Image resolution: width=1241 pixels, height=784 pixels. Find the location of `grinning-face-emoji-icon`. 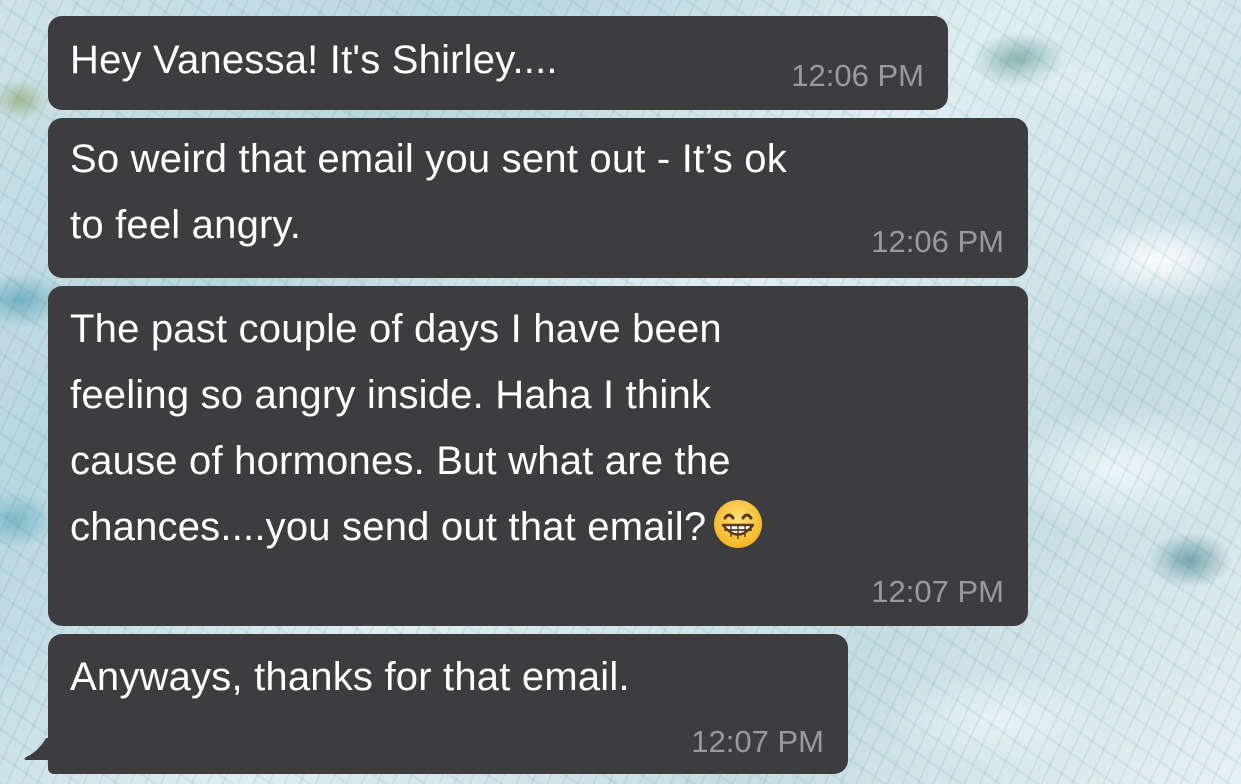

grinning-face-emoji-icon is located at coordinates (738, 524).